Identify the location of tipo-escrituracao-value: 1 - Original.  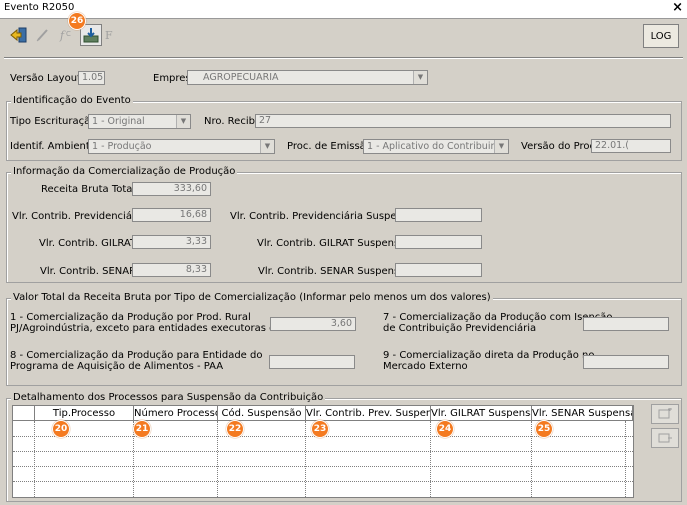
(118, 121).